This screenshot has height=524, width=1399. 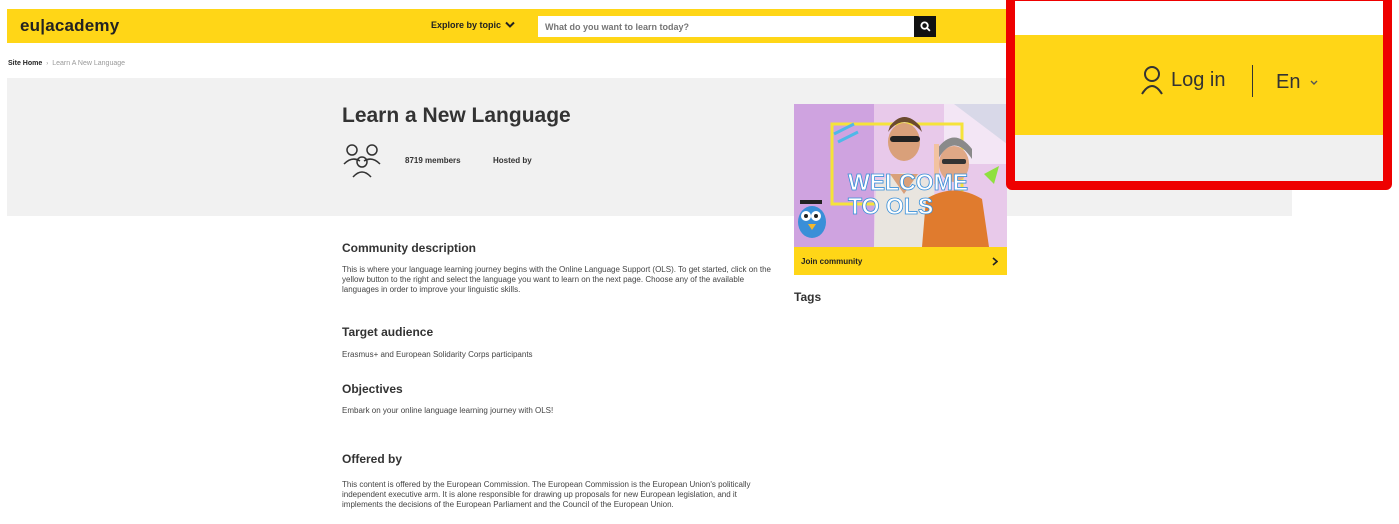 I want to click on explore-label: Explore by topic, so click(x=466, y=25).